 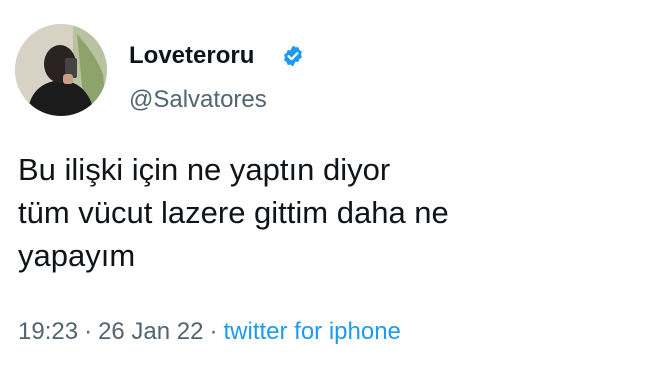 I want to click on avatar, so click(x=61, y=70).